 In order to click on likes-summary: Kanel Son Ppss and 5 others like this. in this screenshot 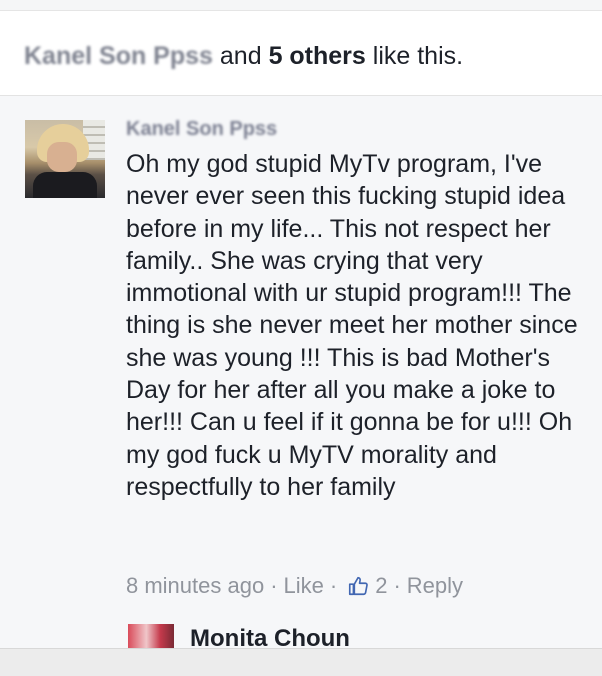, I will do `click(301, 53)`.